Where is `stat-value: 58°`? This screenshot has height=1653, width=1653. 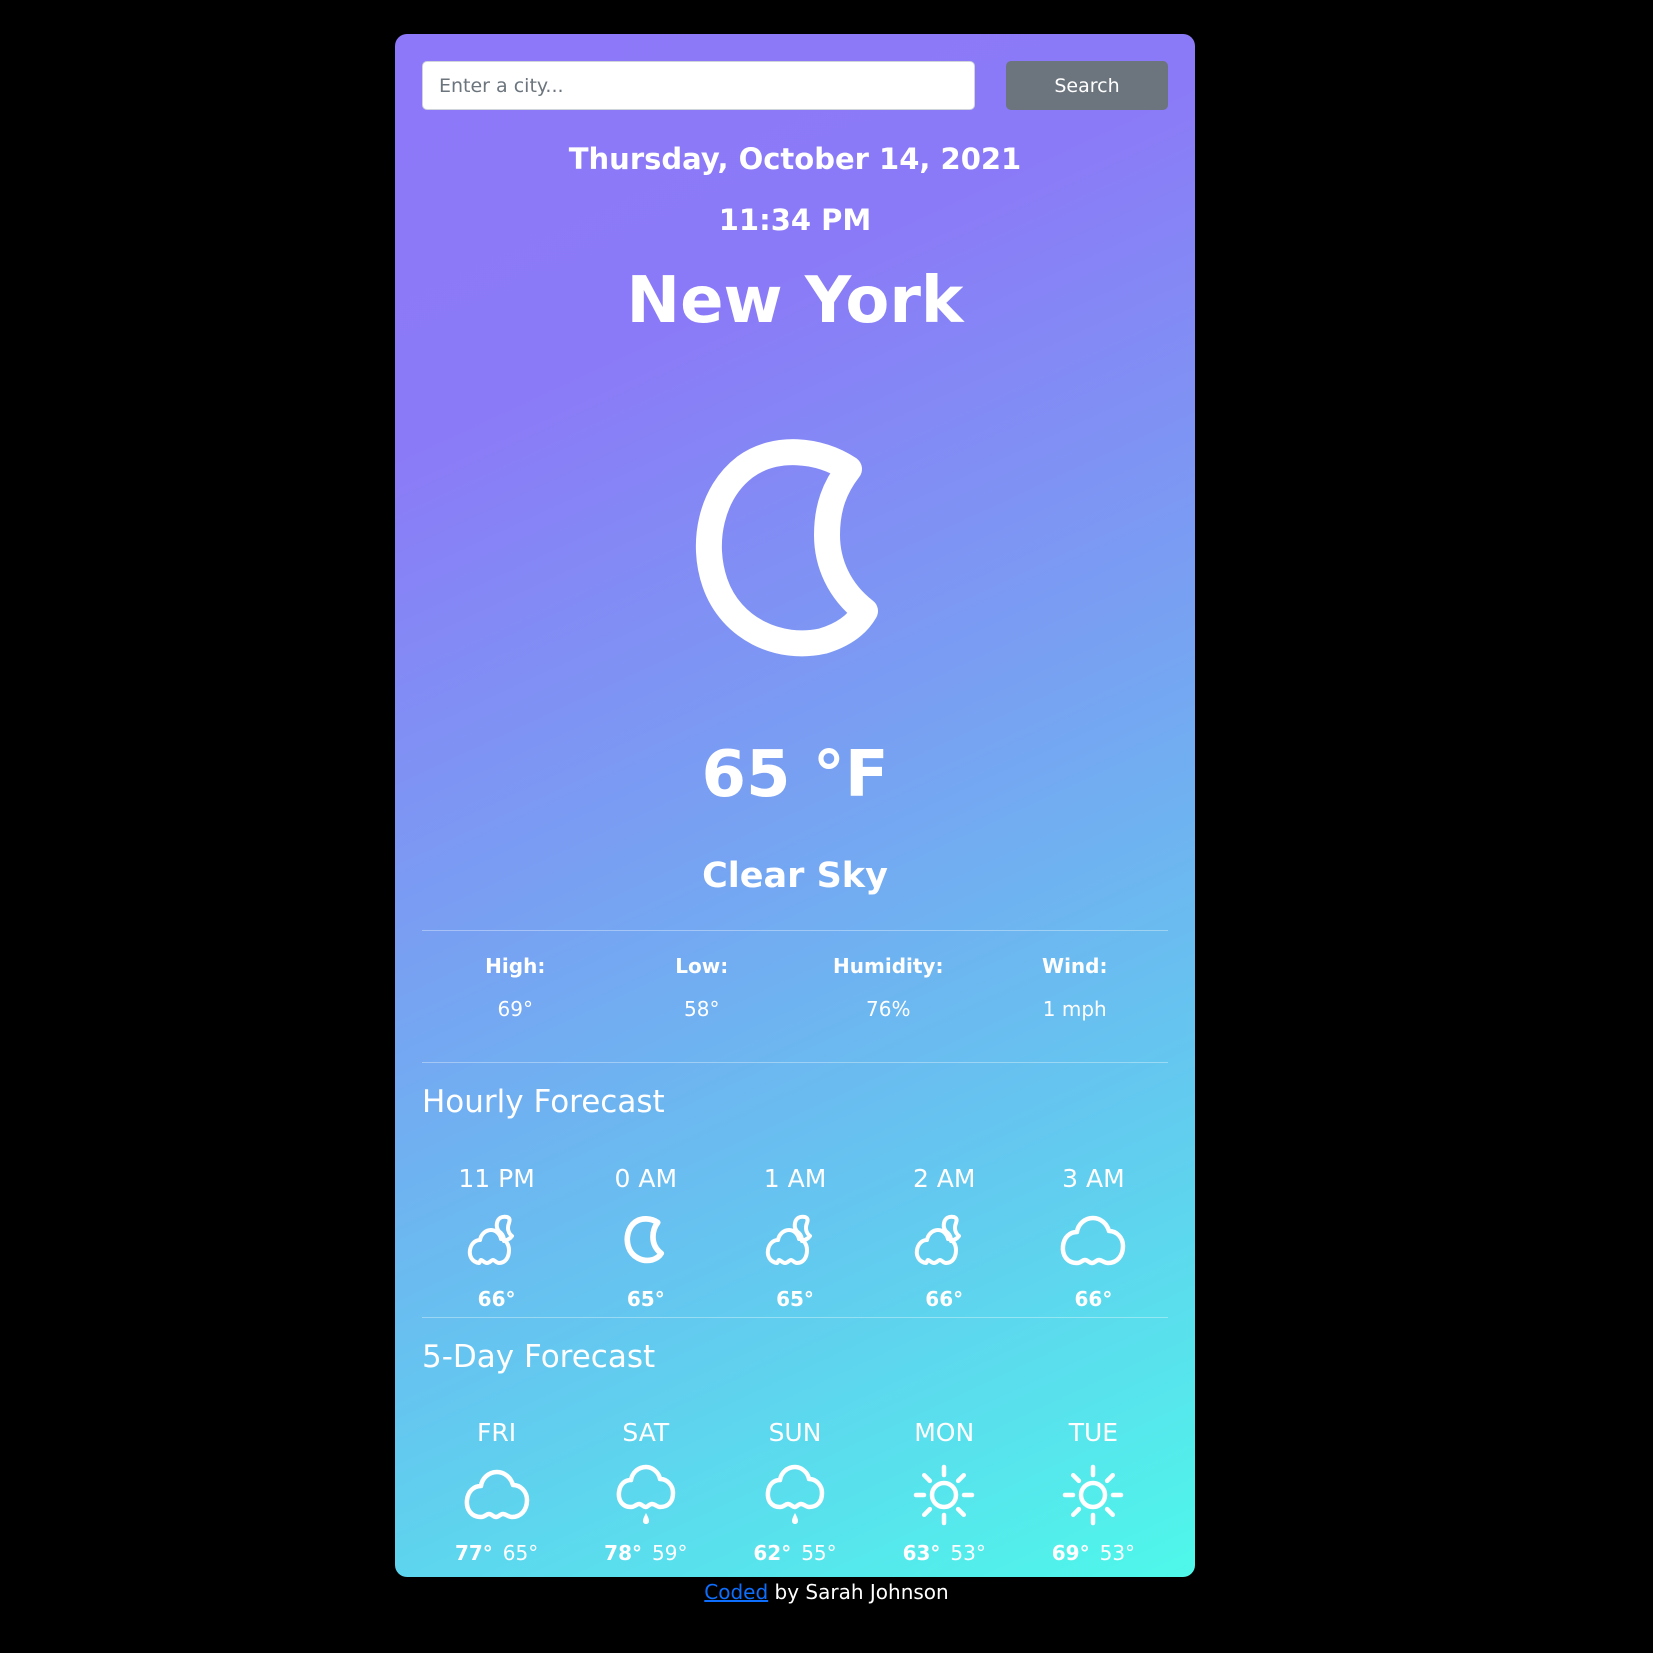 stat-value: 58° is located at coordinates (702, 1009).